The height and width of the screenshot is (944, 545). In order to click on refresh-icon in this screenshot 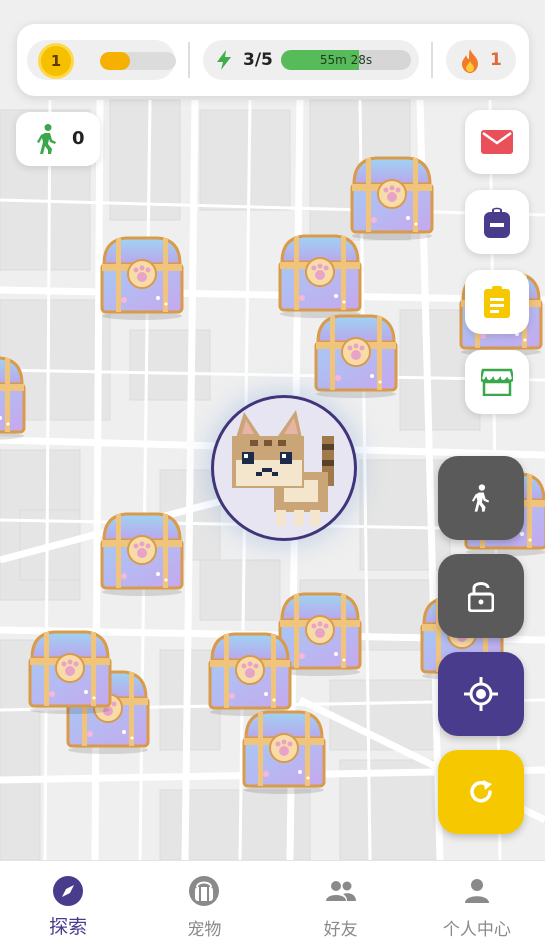, I will do `click(481, 791)`.